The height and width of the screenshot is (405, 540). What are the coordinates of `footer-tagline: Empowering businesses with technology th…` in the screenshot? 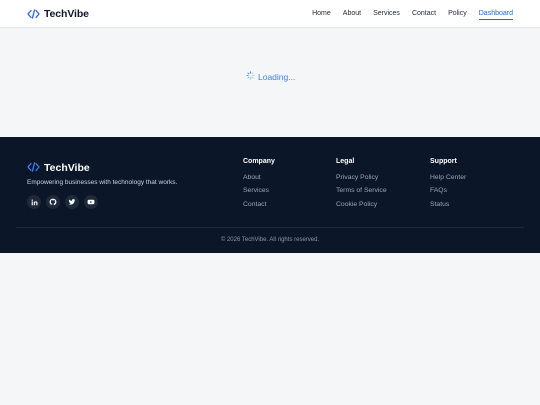 It's located at (102, 182).